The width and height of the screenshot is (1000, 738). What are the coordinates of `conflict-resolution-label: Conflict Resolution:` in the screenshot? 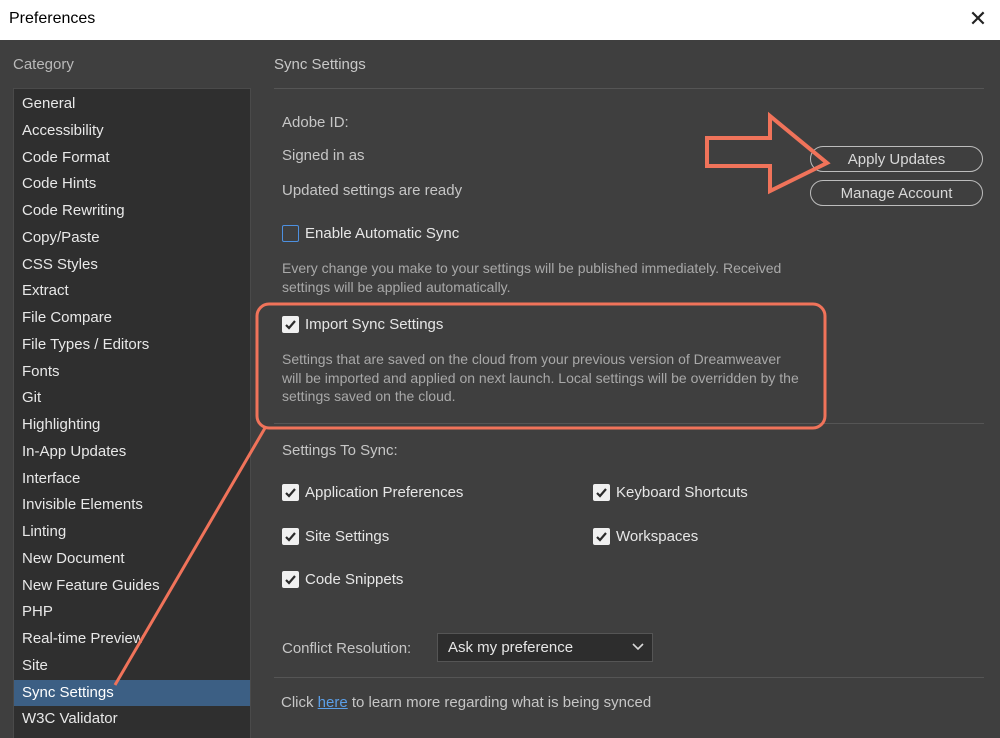 It's located at (347, 648).